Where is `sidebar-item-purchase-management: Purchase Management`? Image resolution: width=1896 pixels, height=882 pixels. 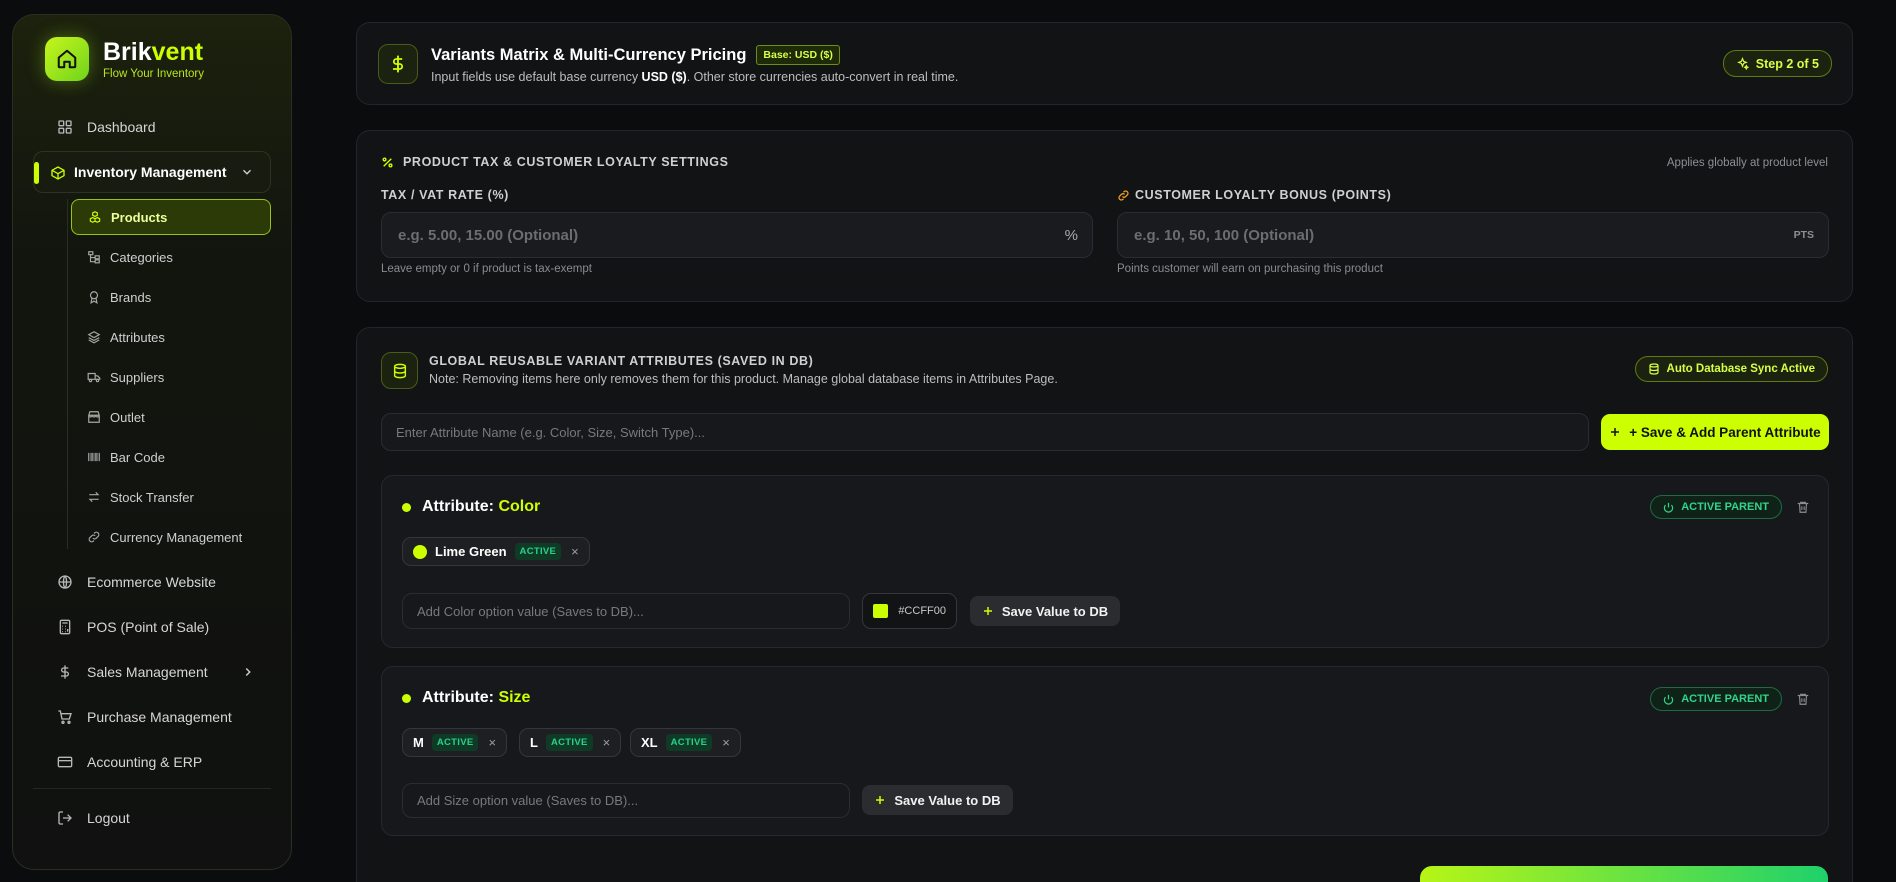
sidebar-item-purchase-management: Purchase Management is located at coordinates (152, 716).